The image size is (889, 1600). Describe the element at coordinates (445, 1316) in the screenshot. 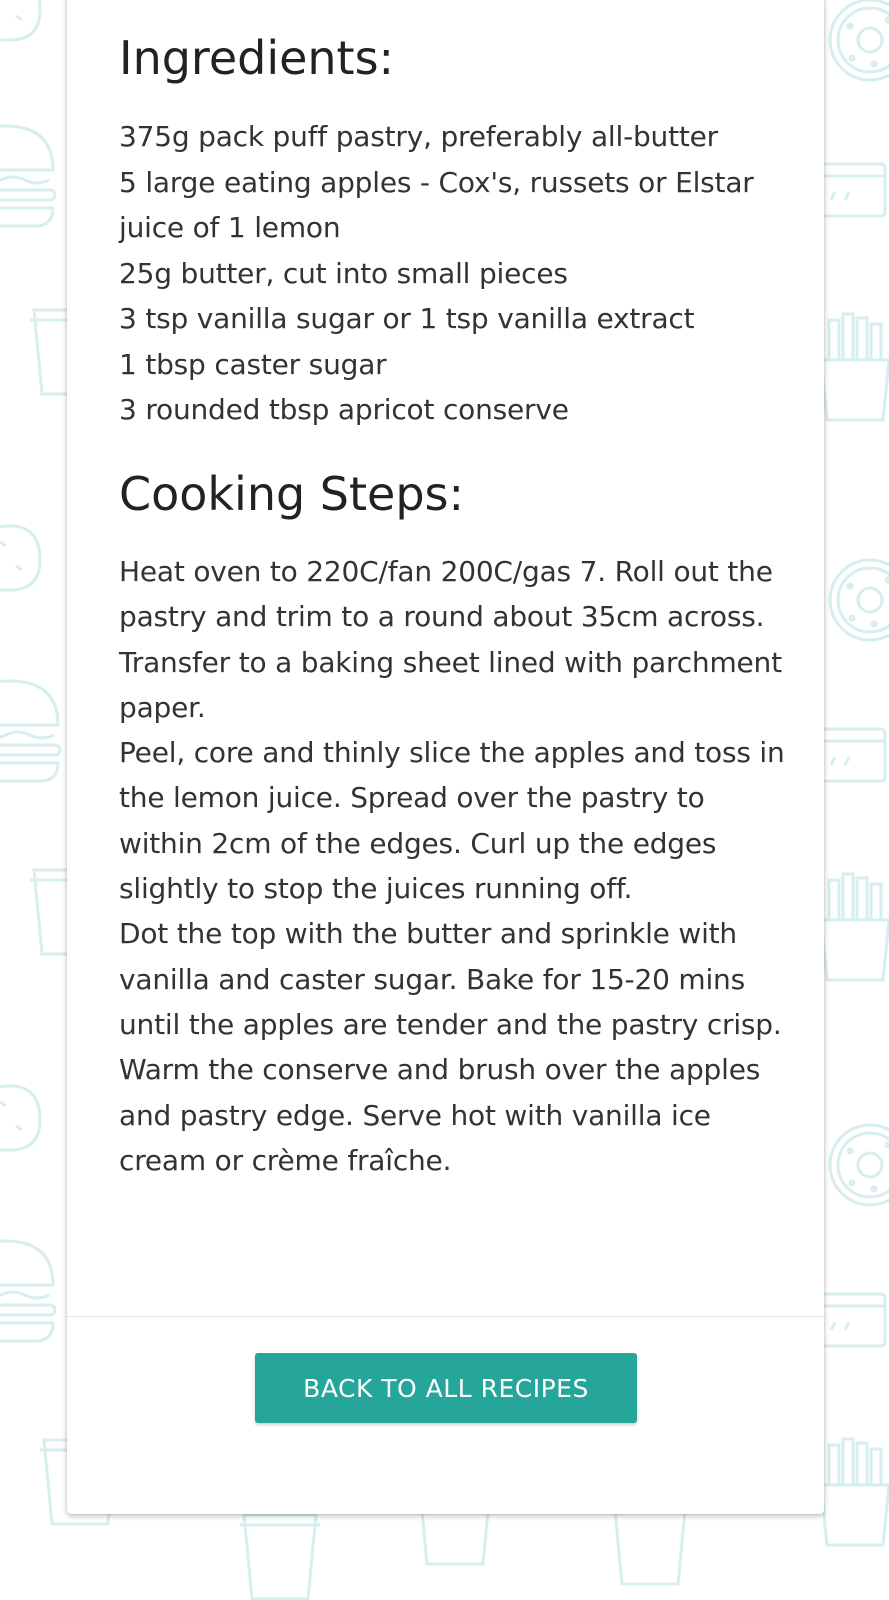

I see `card-action-divider` at that location.